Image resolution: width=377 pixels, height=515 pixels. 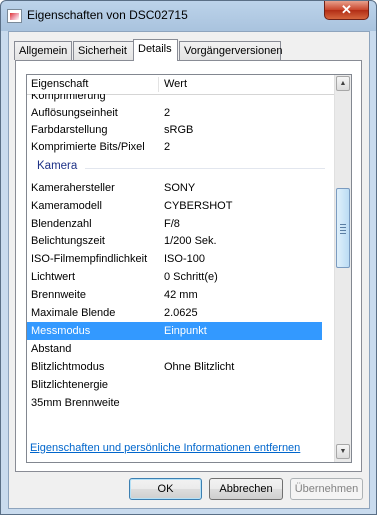 I want to click on title-bar: Eigenschaften von DSC02715 ✕, so click(x=188, y=16).